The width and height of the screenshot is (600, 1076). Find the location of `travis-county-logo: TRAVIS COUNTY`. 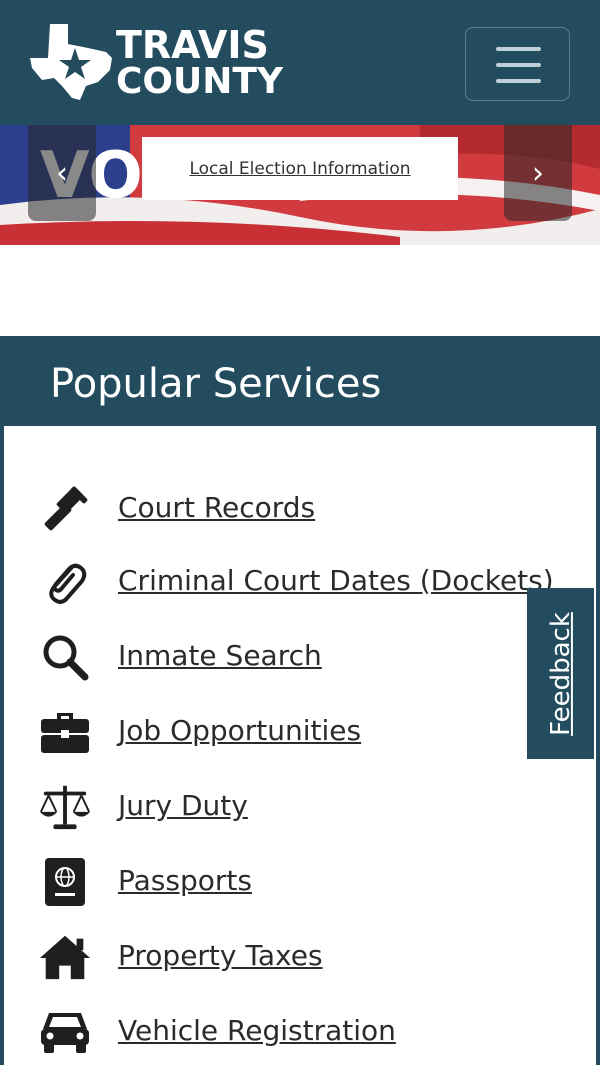

travis-county-logo: TRAVIS COUNTY is located at coordinates (158, 63).